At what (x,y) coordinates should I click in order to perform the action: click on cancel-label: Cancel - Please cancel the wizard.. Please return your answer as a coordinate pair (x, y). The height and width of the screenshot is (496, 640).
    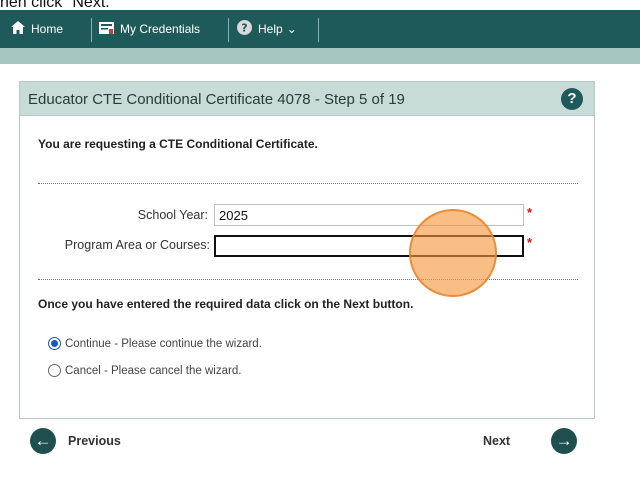
    Looking at the image, I should click on (153, 370).